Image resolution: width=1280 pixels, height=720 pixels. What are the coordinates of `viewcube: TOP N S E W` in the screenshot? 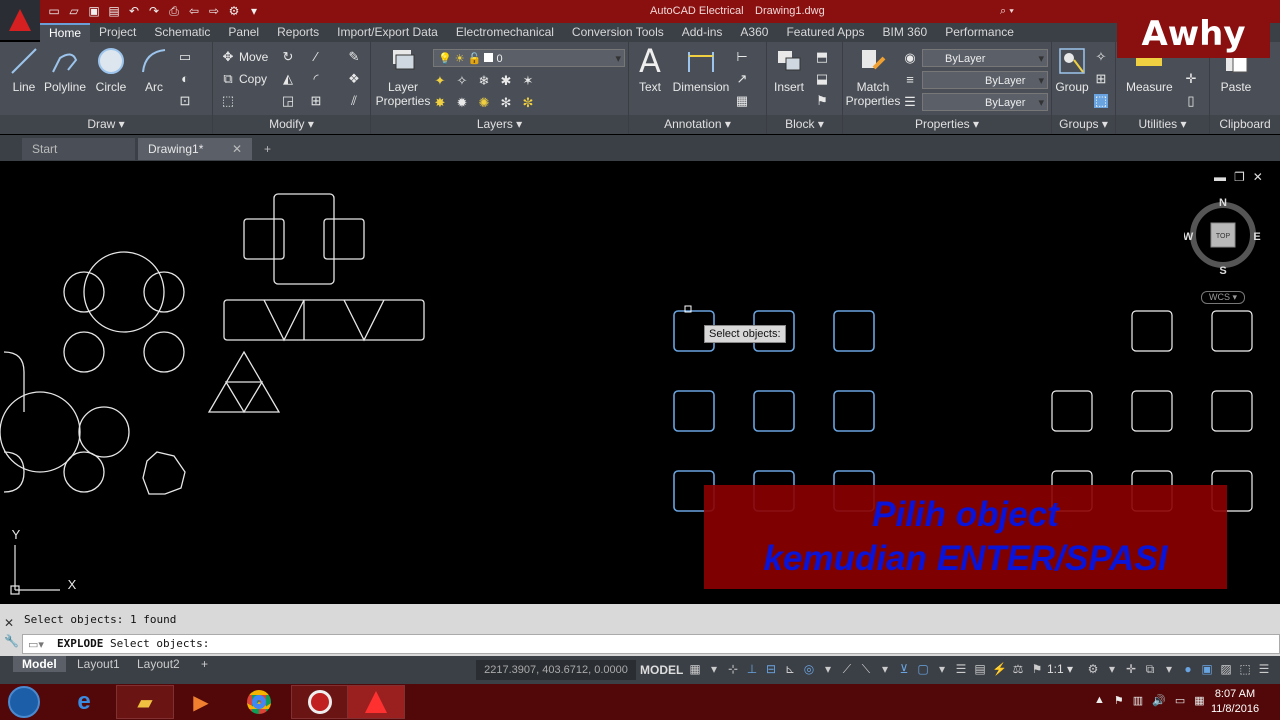 It's located at (1222, 236).